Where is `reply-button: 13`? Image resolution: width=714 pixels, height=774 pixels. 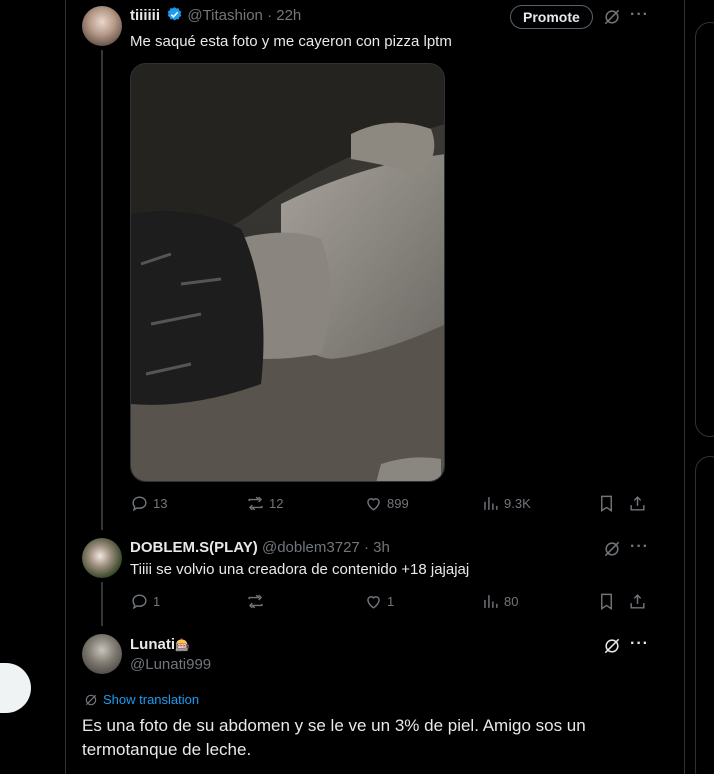
reply-button: 13 is located at coordinates (148, 503).